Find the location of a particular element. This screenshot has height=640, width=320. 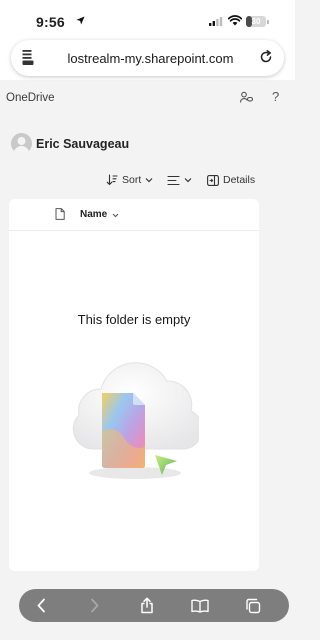

back-button is located at coordinates (41, 605).